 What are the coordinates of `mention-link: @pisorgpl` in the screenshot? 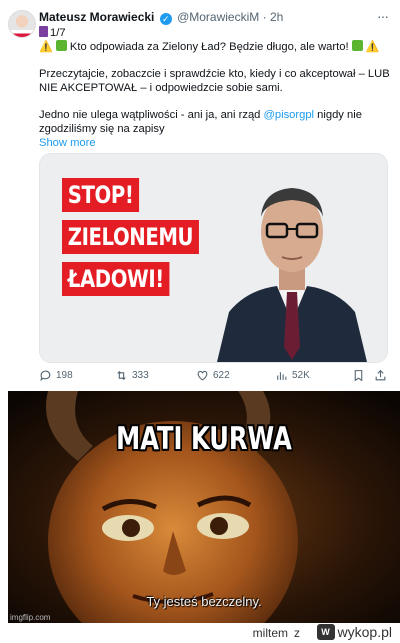 It's located at (289, 115).